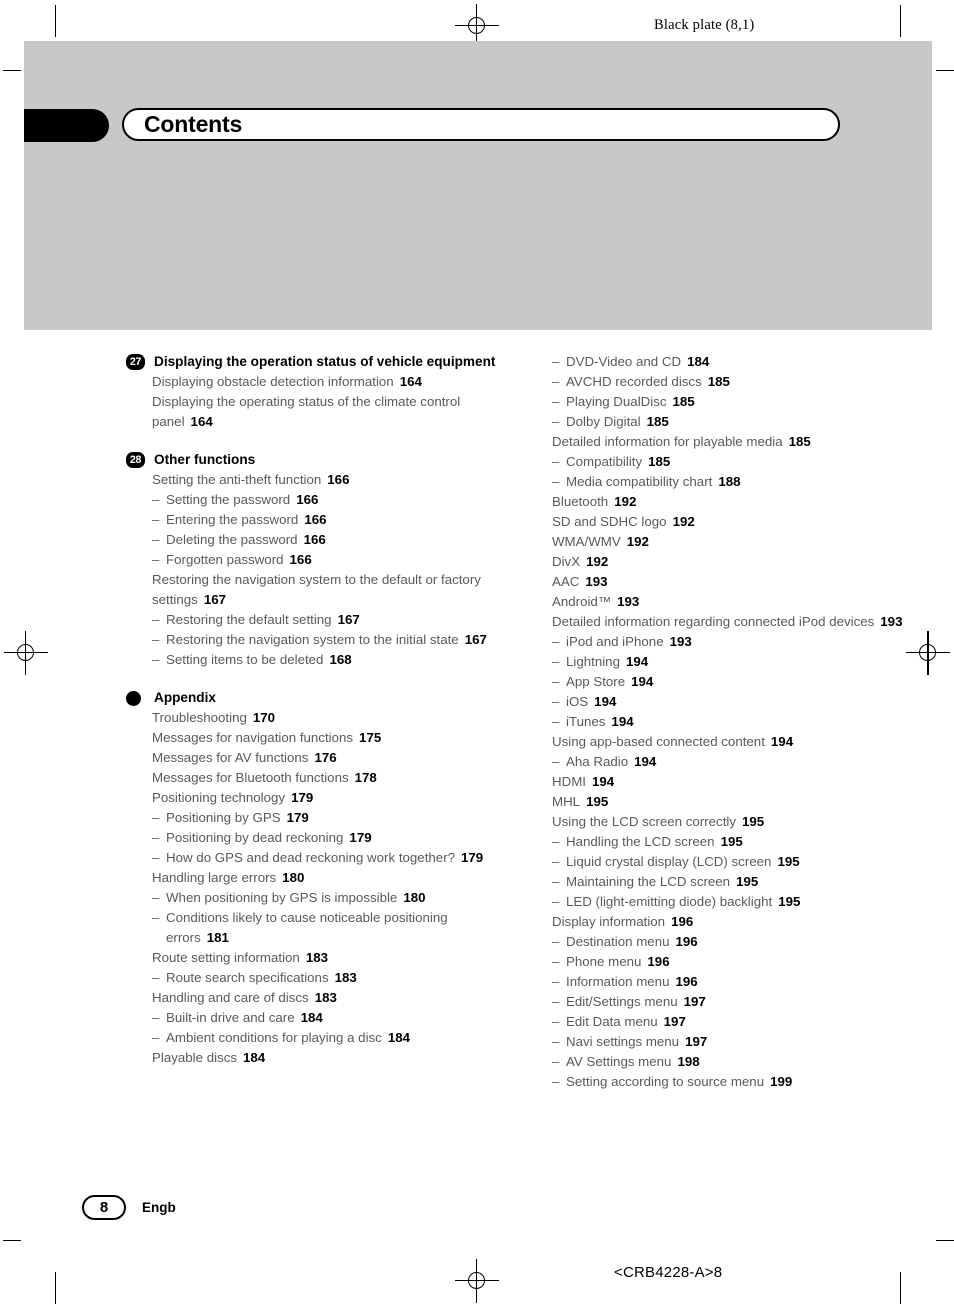 This screenshot has width=954, height=1307. I want to click on toc-entry-page-number: 179, so click(302, 797).